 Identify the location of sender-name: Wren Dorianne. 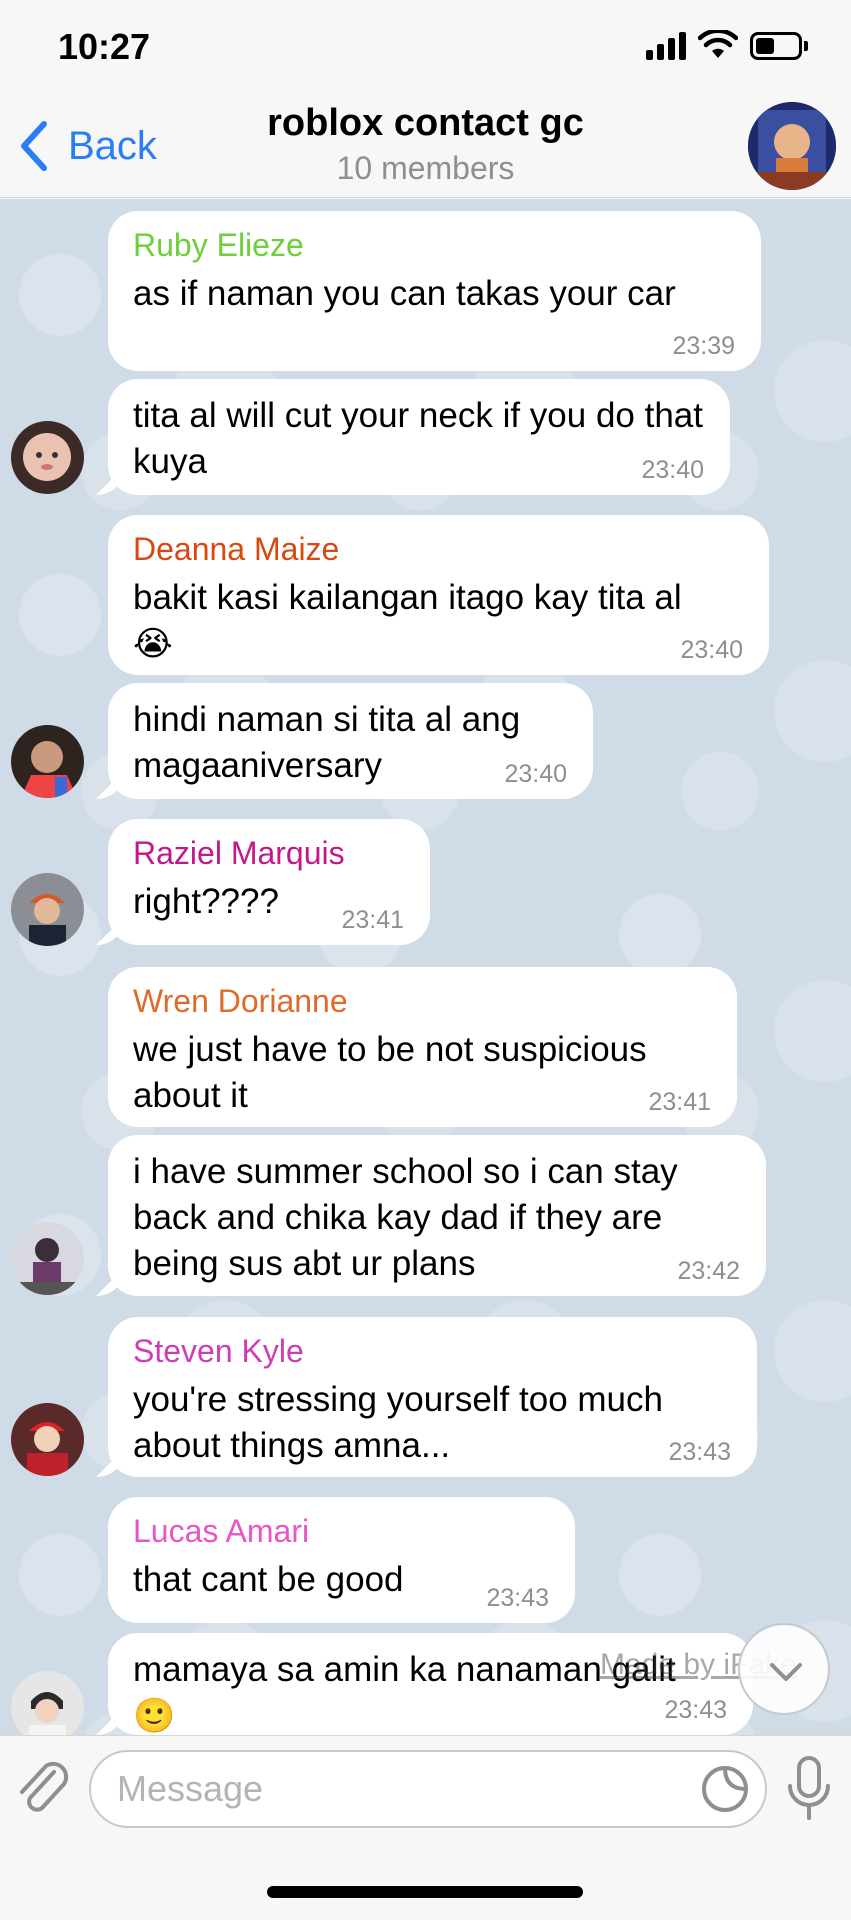
(240, 1001).